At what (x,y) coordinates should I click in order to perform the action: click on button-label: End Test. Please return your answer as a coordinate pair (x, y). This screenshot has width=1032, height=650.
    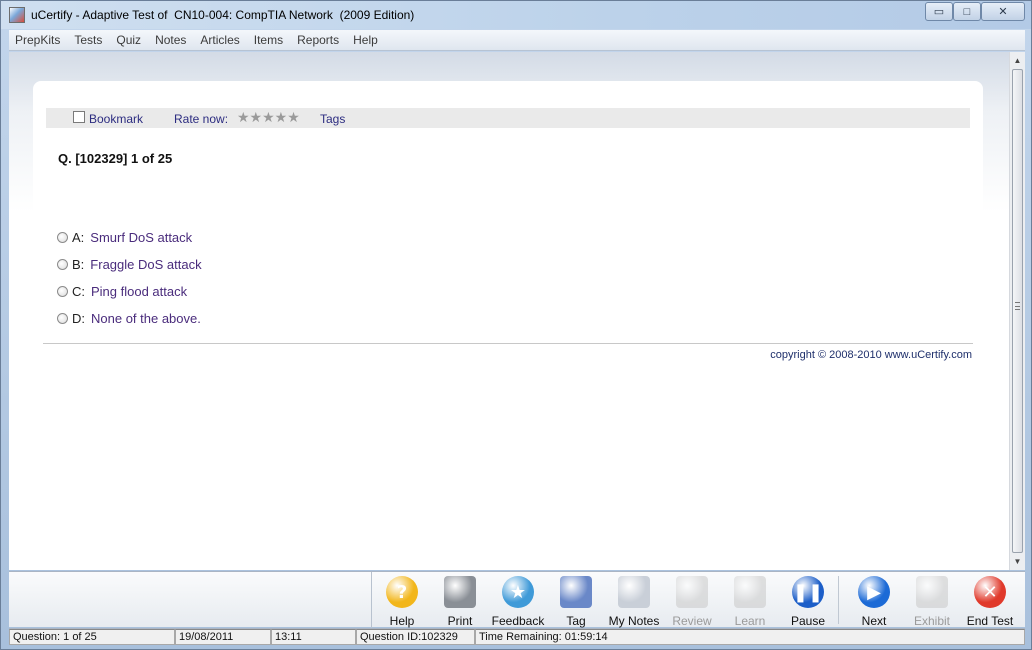
    Looking at the image, I should click on (990, 621).